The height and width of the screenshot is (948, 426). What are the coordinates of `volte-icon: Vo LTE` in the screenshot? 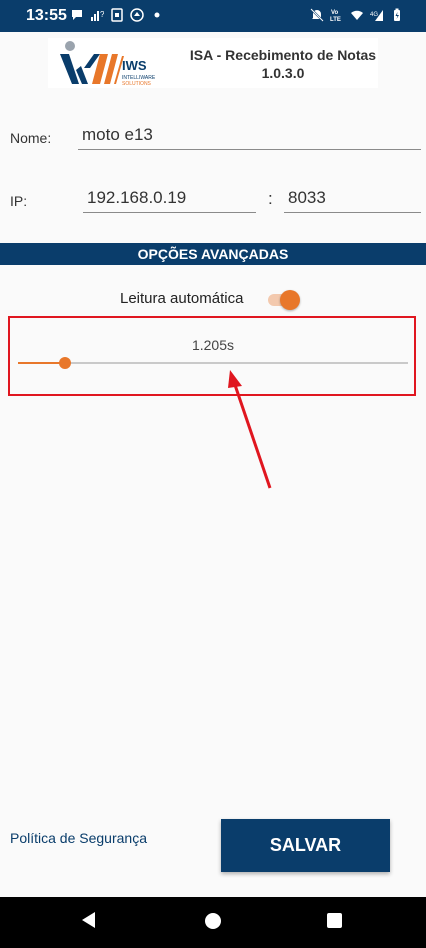 It's located at (337, 15).